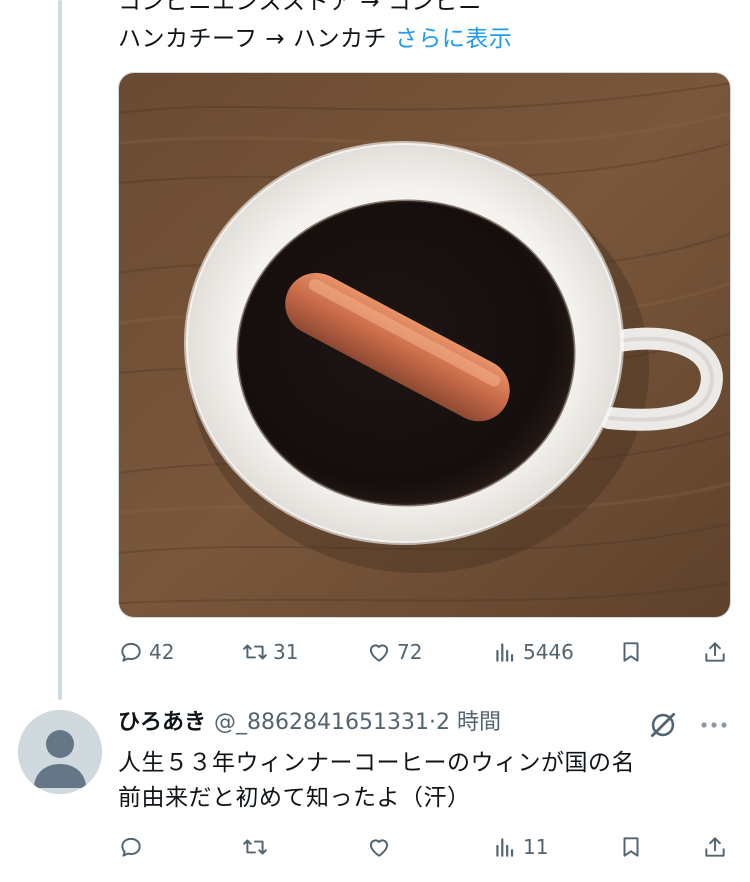 This screenshot has width=750, height=882. What do you see at coordinates (548, 652) in the screenshot?
I see `views-count: 5446` at bounding box center [548, 652].